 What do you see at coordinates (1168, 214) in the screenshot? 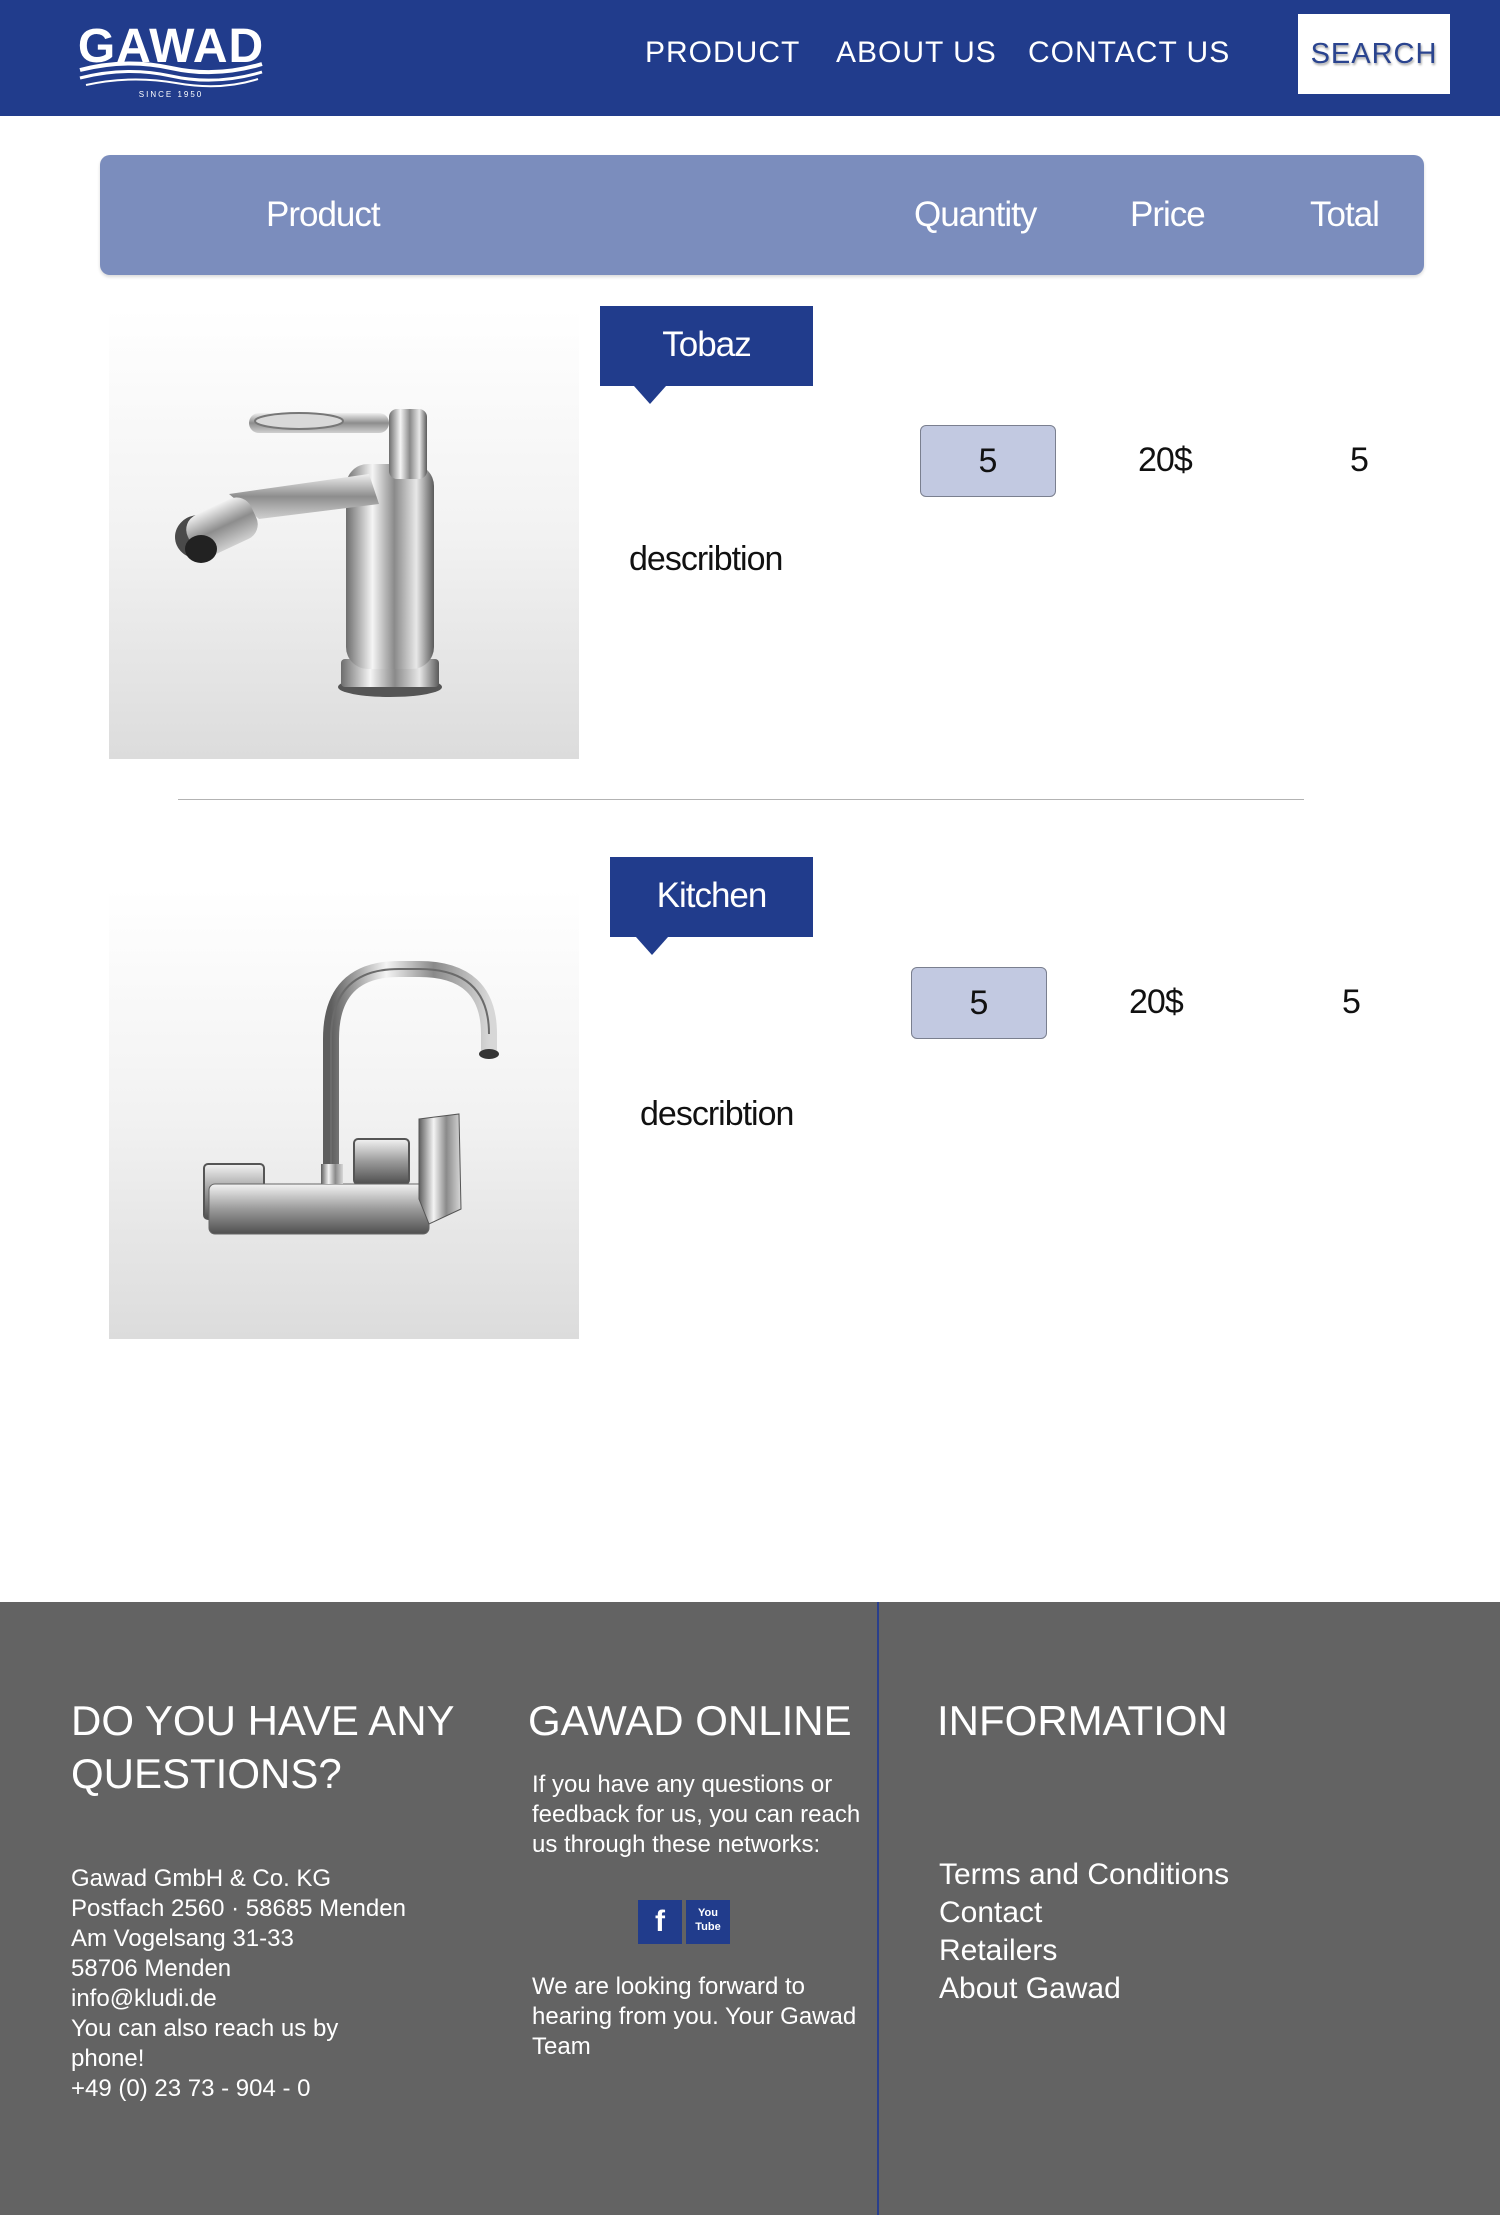
I see `column-header-price: Price` at bounding box center [1168, 214].